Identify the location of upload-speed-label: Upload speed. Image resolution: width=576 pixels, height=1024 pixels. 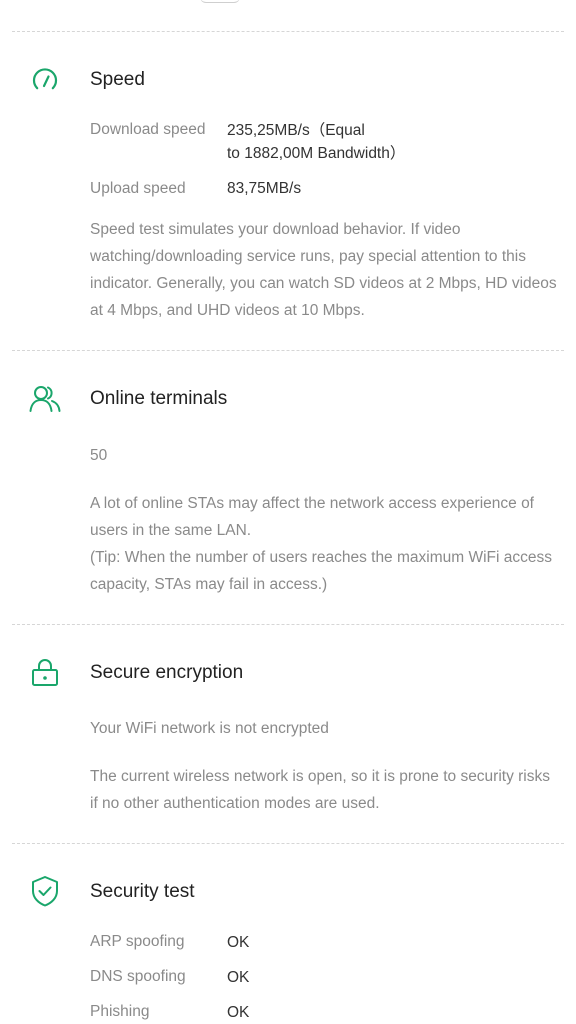
(138, 188).